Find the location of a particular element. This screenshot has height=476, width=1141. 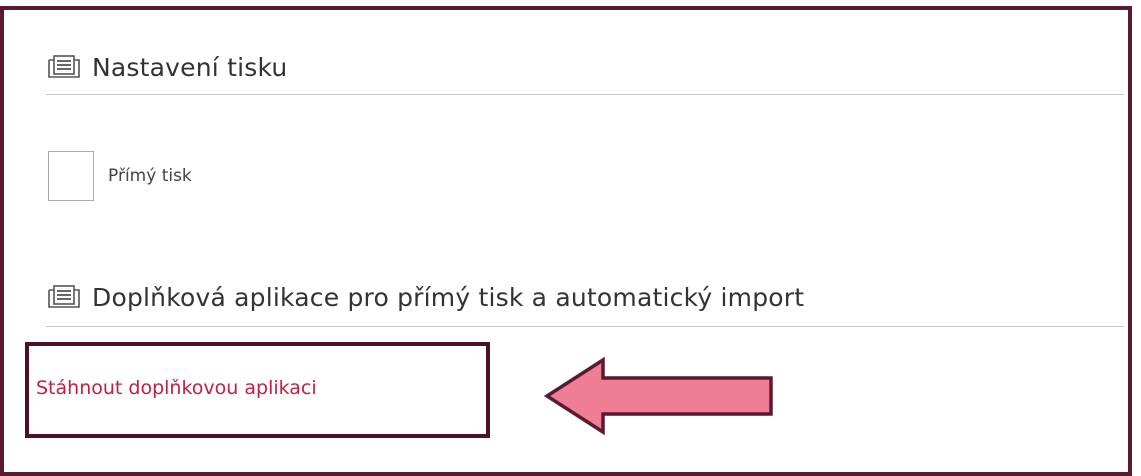

print-settings-header: Nastavení tisku is located at coordinates (585, 67).